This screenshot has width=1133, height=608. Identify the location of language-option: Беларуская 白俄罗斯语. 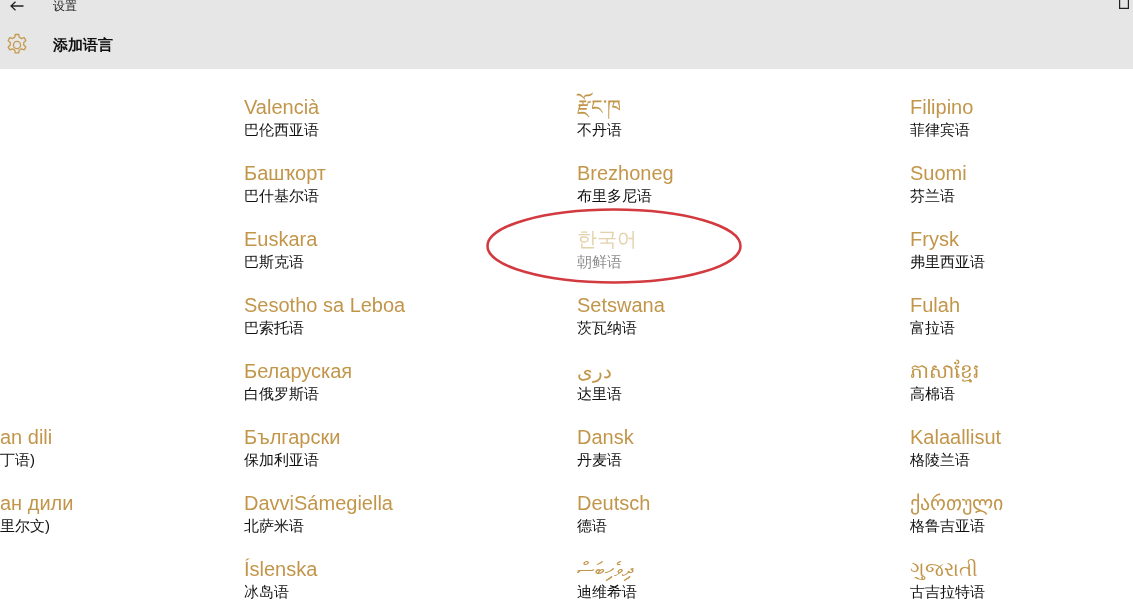
(298, 381).